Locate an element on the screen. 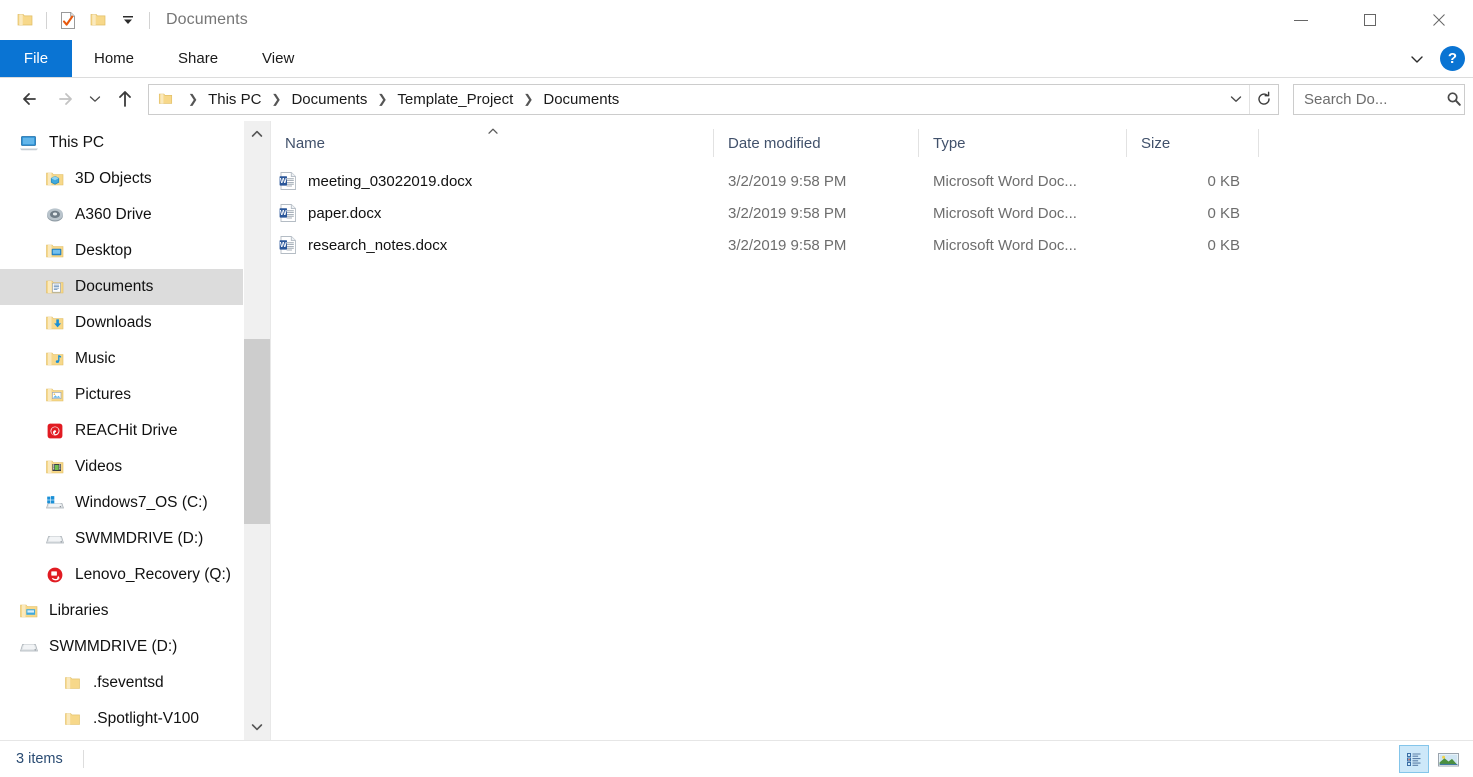 Image resolution: width=1473 pixels, height=777 pixels. close-button is located at coordinates (1438, 20).